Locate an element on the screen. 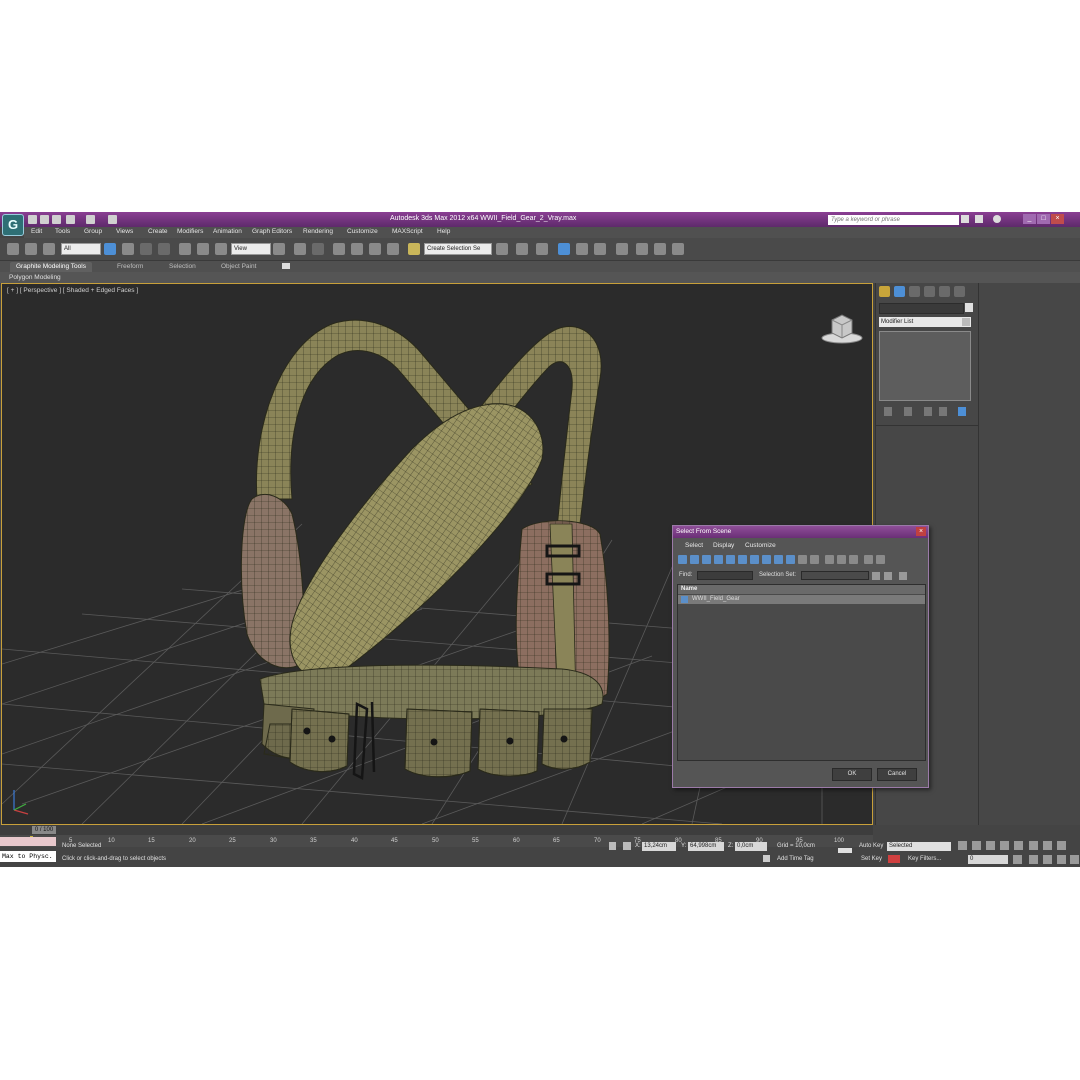 Image resolution: width=1080 pixels, height=1080 pixels. rotate-icon is located at coordinates (203, 249).